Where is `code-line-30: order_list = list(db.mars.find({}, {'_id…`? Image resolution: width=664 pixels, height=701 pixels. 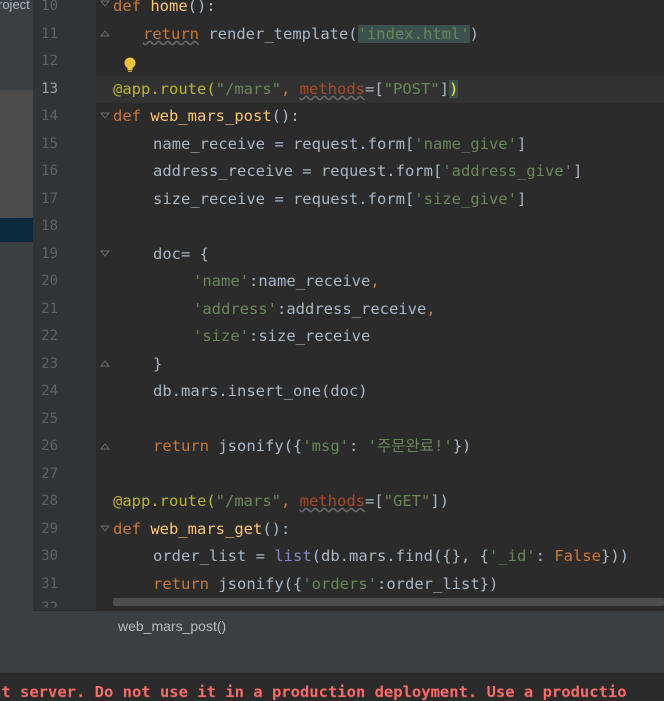
code-line-30: order_list = list(db.mars.find({}, {'_id… is located at coordinates (391, 556).